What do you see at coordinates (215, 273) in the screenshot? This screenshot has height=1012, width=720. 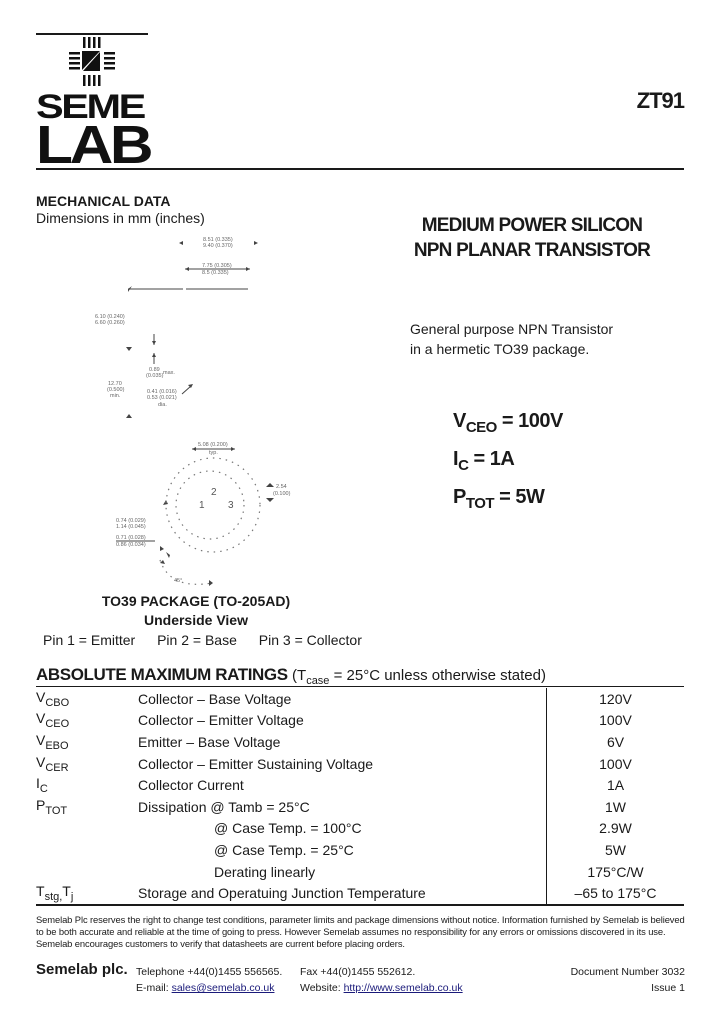 I see `dim-label: 8.5 (0.335)` at bounding box center [215, 273].